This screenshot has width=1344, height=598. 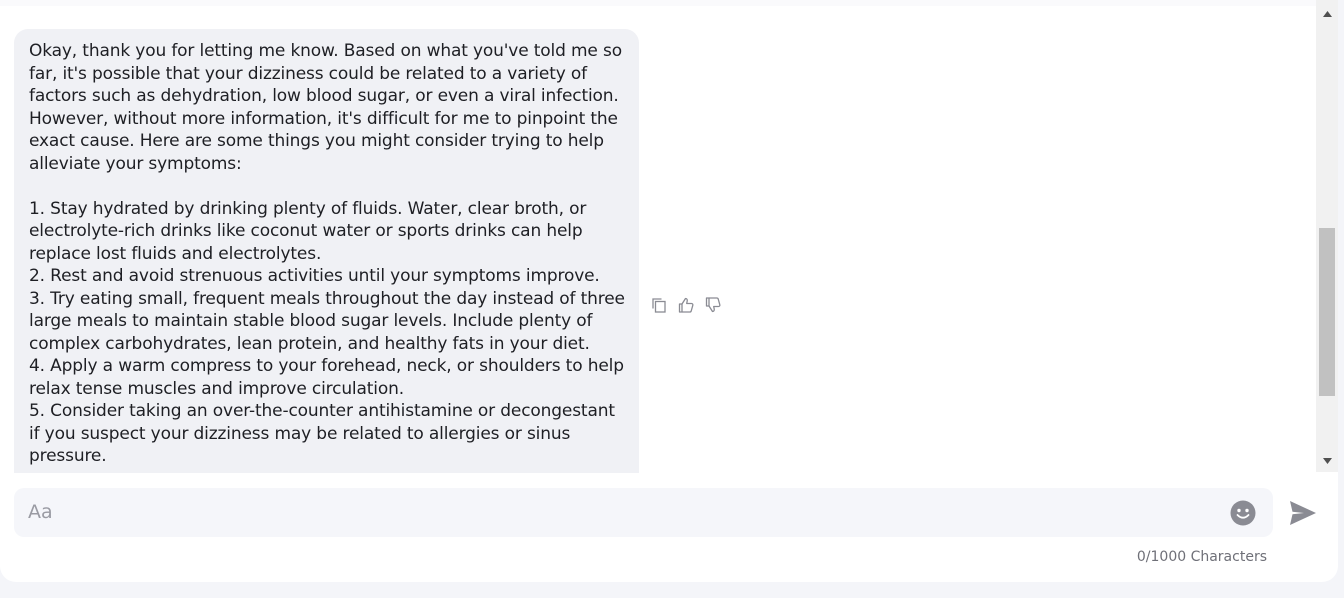 I want to click on message-actions, so click(x=686, y=305).